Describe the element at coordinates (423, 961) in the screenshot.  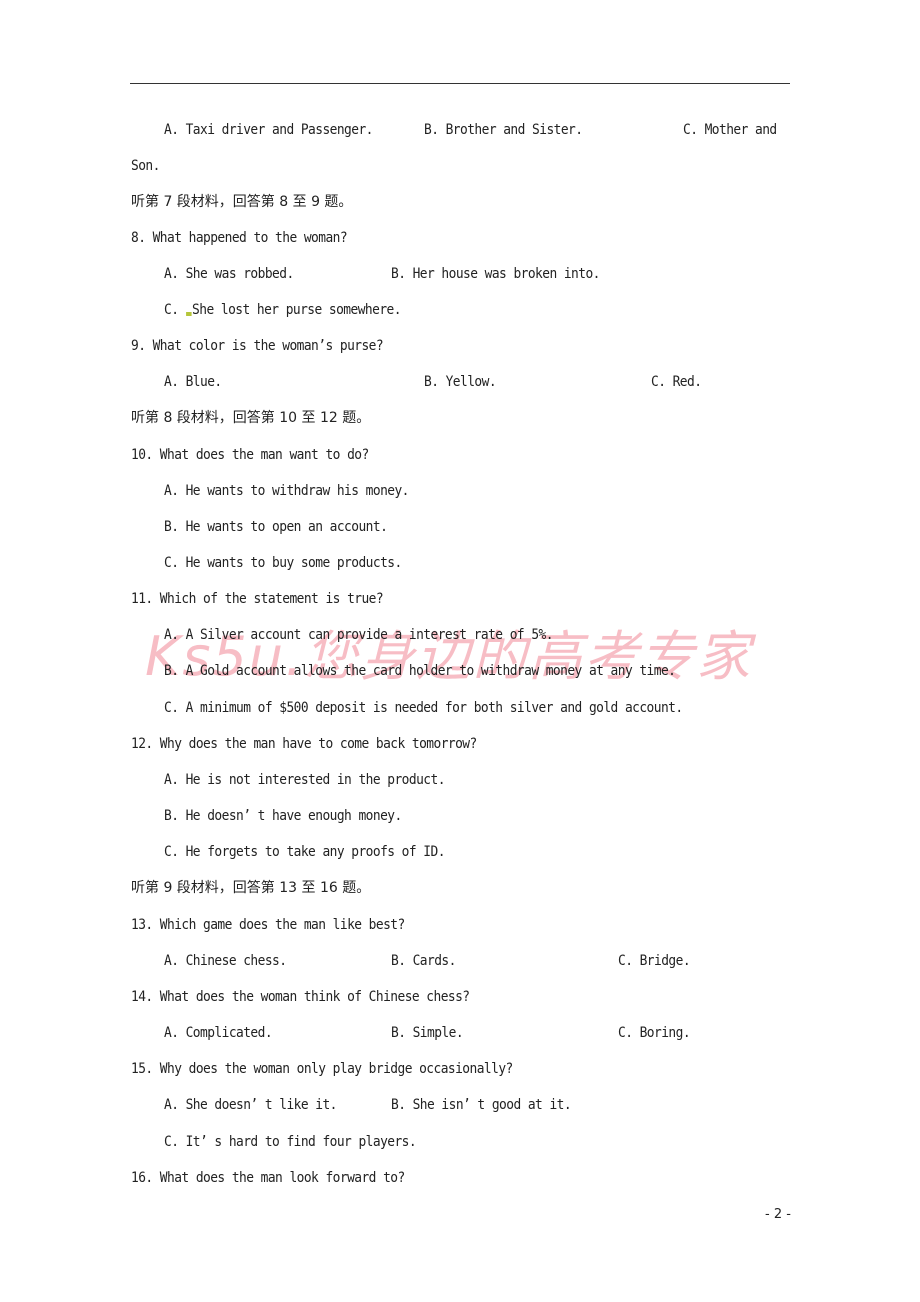
I see `question-13-option-b: B. Cards.` at that location.